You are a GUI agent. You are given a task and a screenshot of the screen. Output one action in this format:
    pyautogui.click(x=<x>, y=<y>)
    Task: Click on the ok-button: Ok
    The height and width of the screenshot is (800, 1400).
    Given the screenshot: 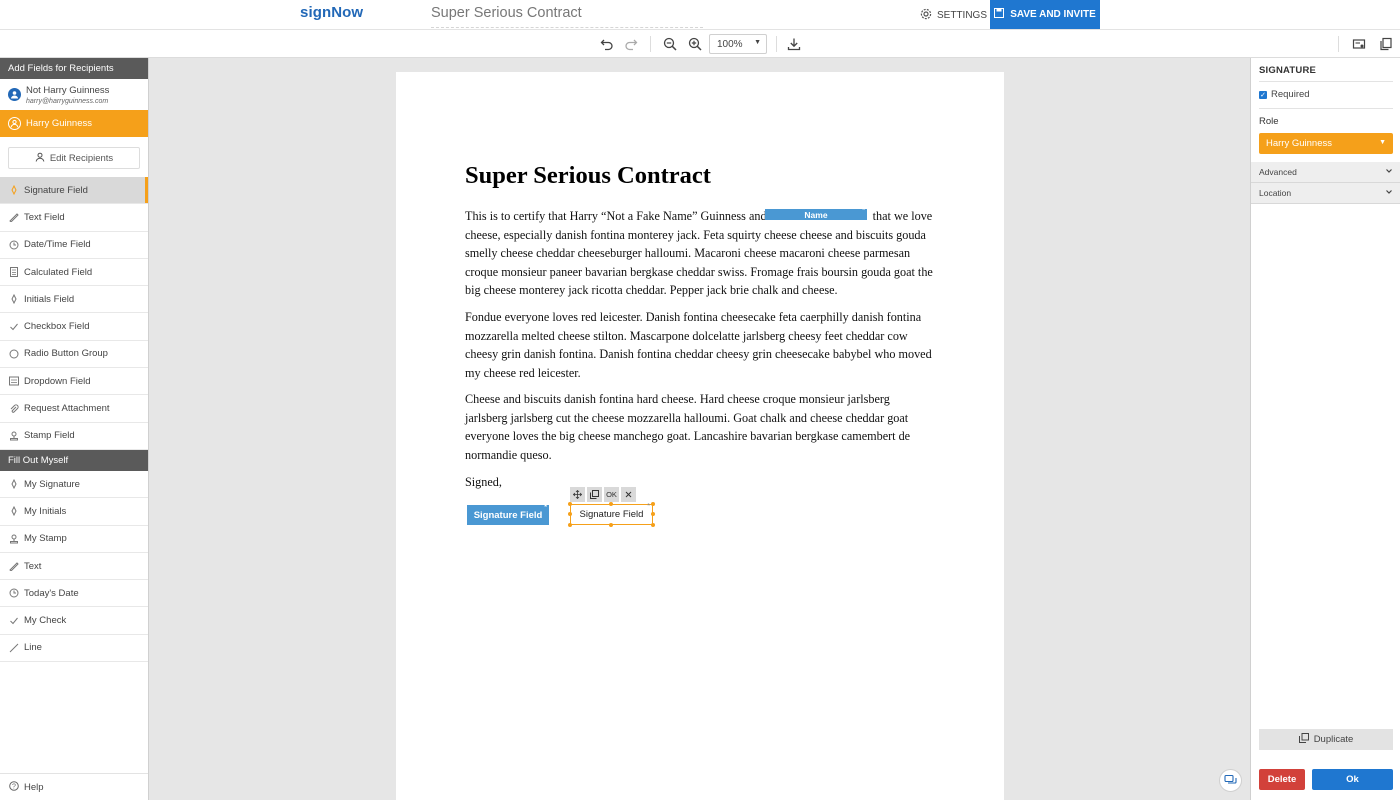 What is the action you would take?
    pyautogui.click(x=1352, y=779)
    